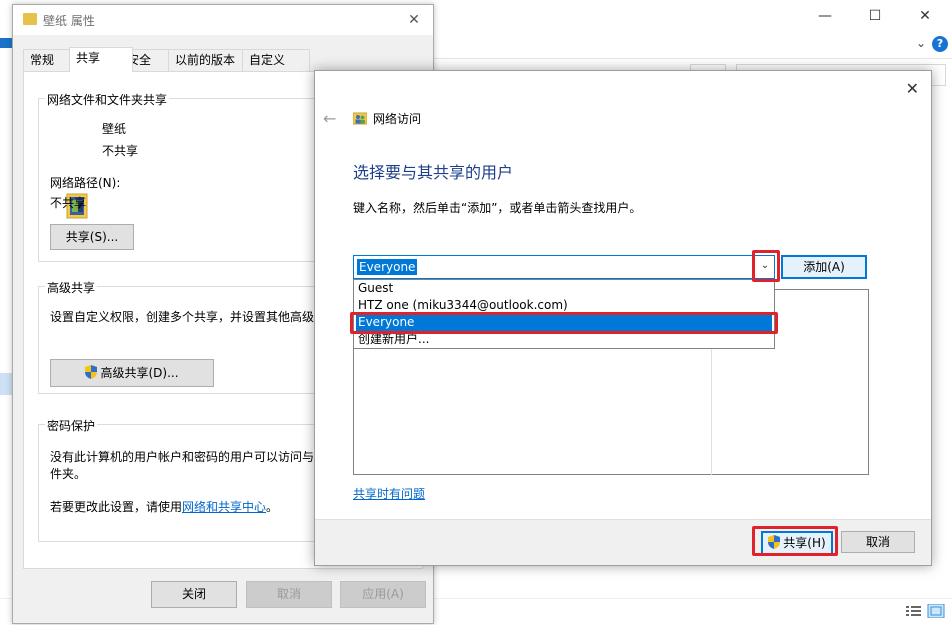  Describe the element at coordinates (691, 58) in the screenshot. I see `background-ribbon-divider` at that location.